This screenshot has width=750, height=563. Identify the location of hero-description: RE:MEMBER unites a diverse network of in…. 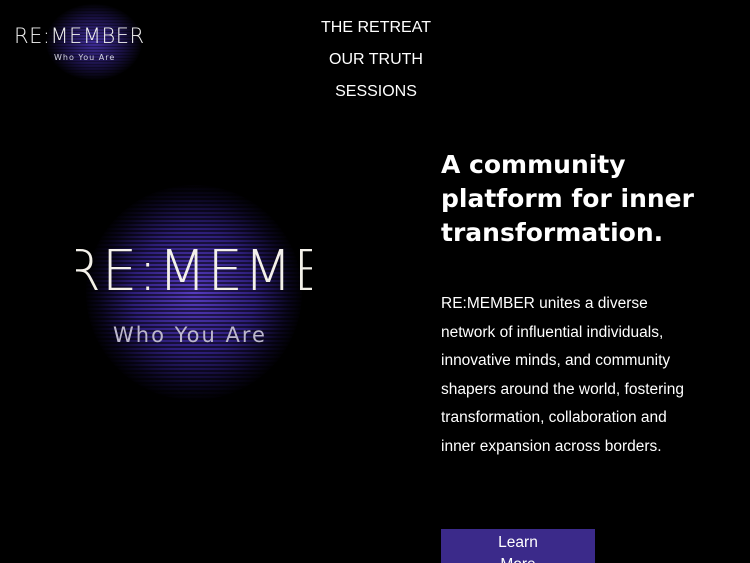
(562, 375).